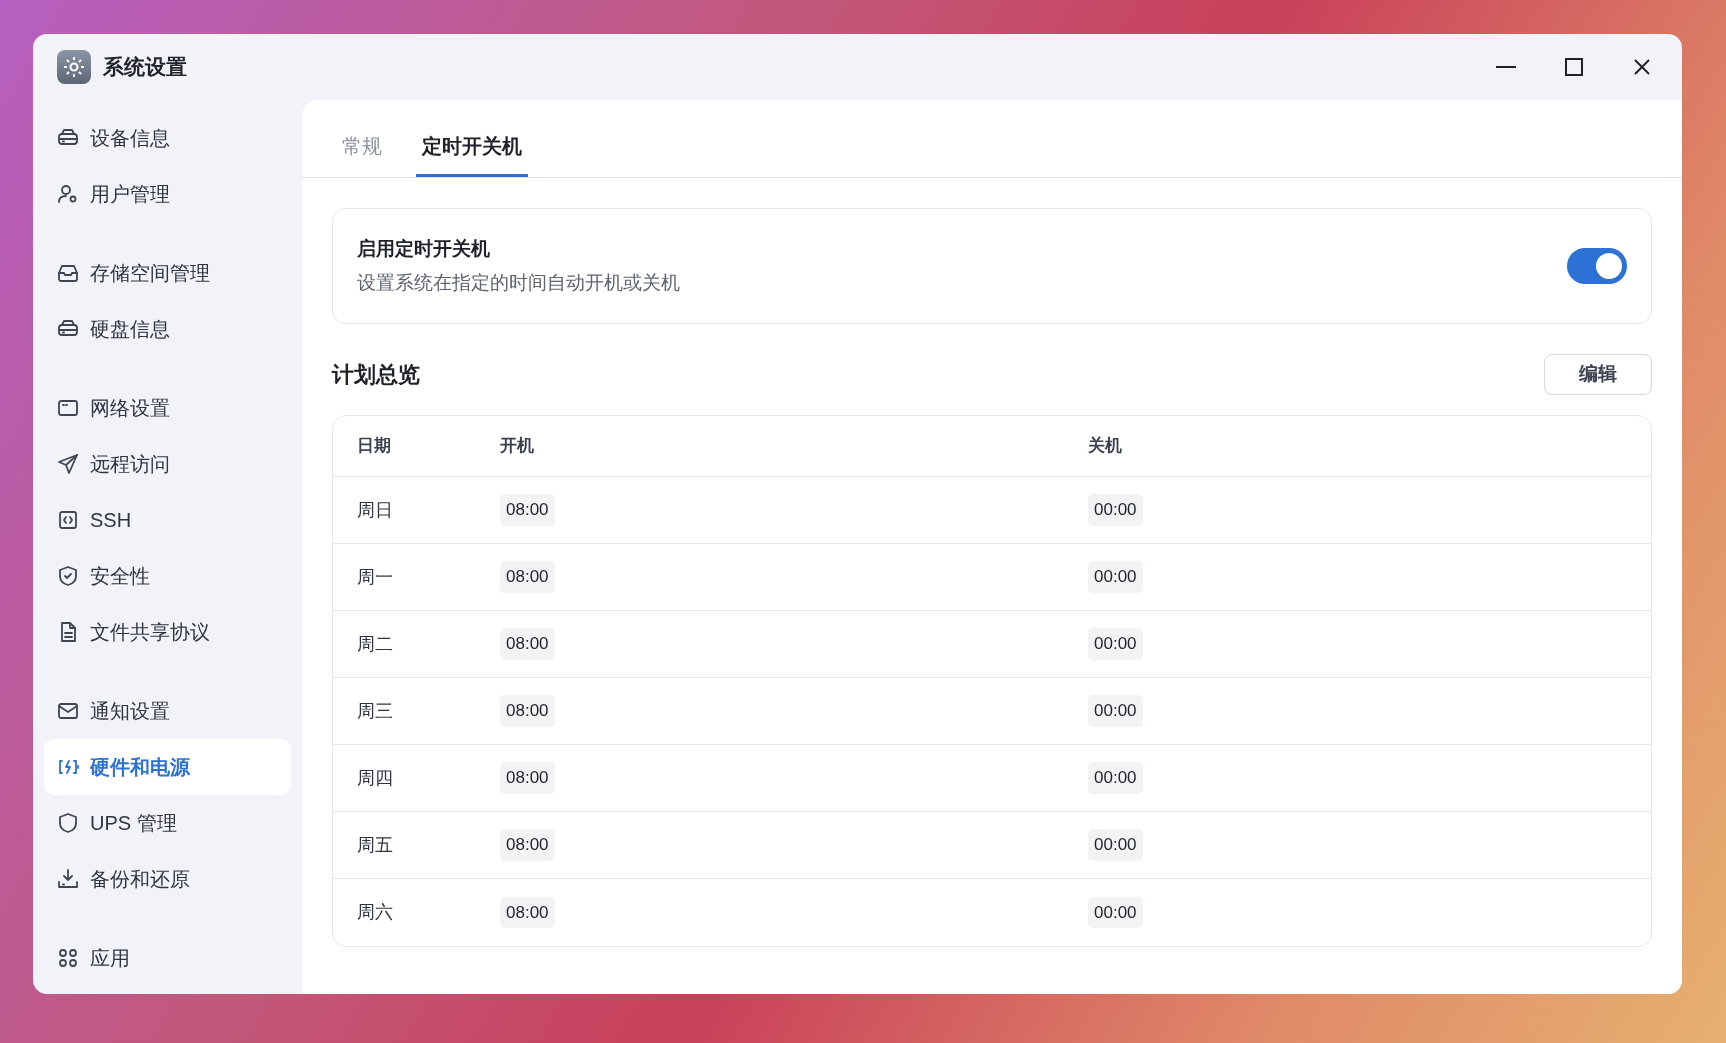  I want to click on minimize-icon, so click(1506, 67).